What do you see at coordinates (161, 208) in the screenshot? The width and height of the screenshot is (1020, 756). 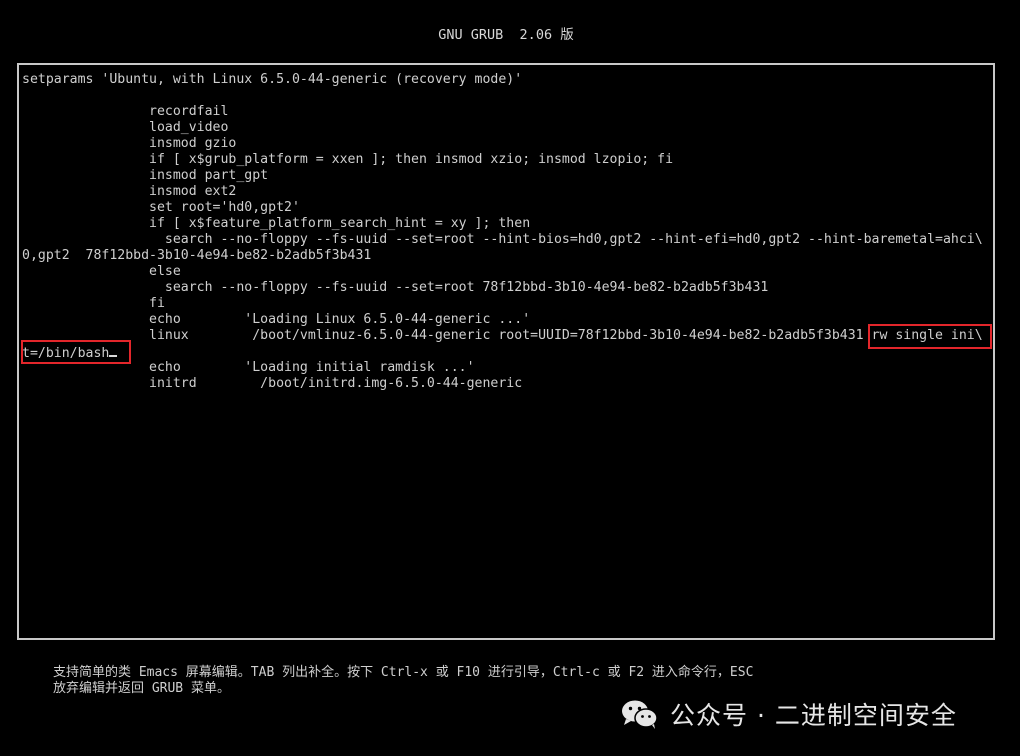 I see `editor-line: set root='hd0,gpt2'` at bounding box center [161, 208].